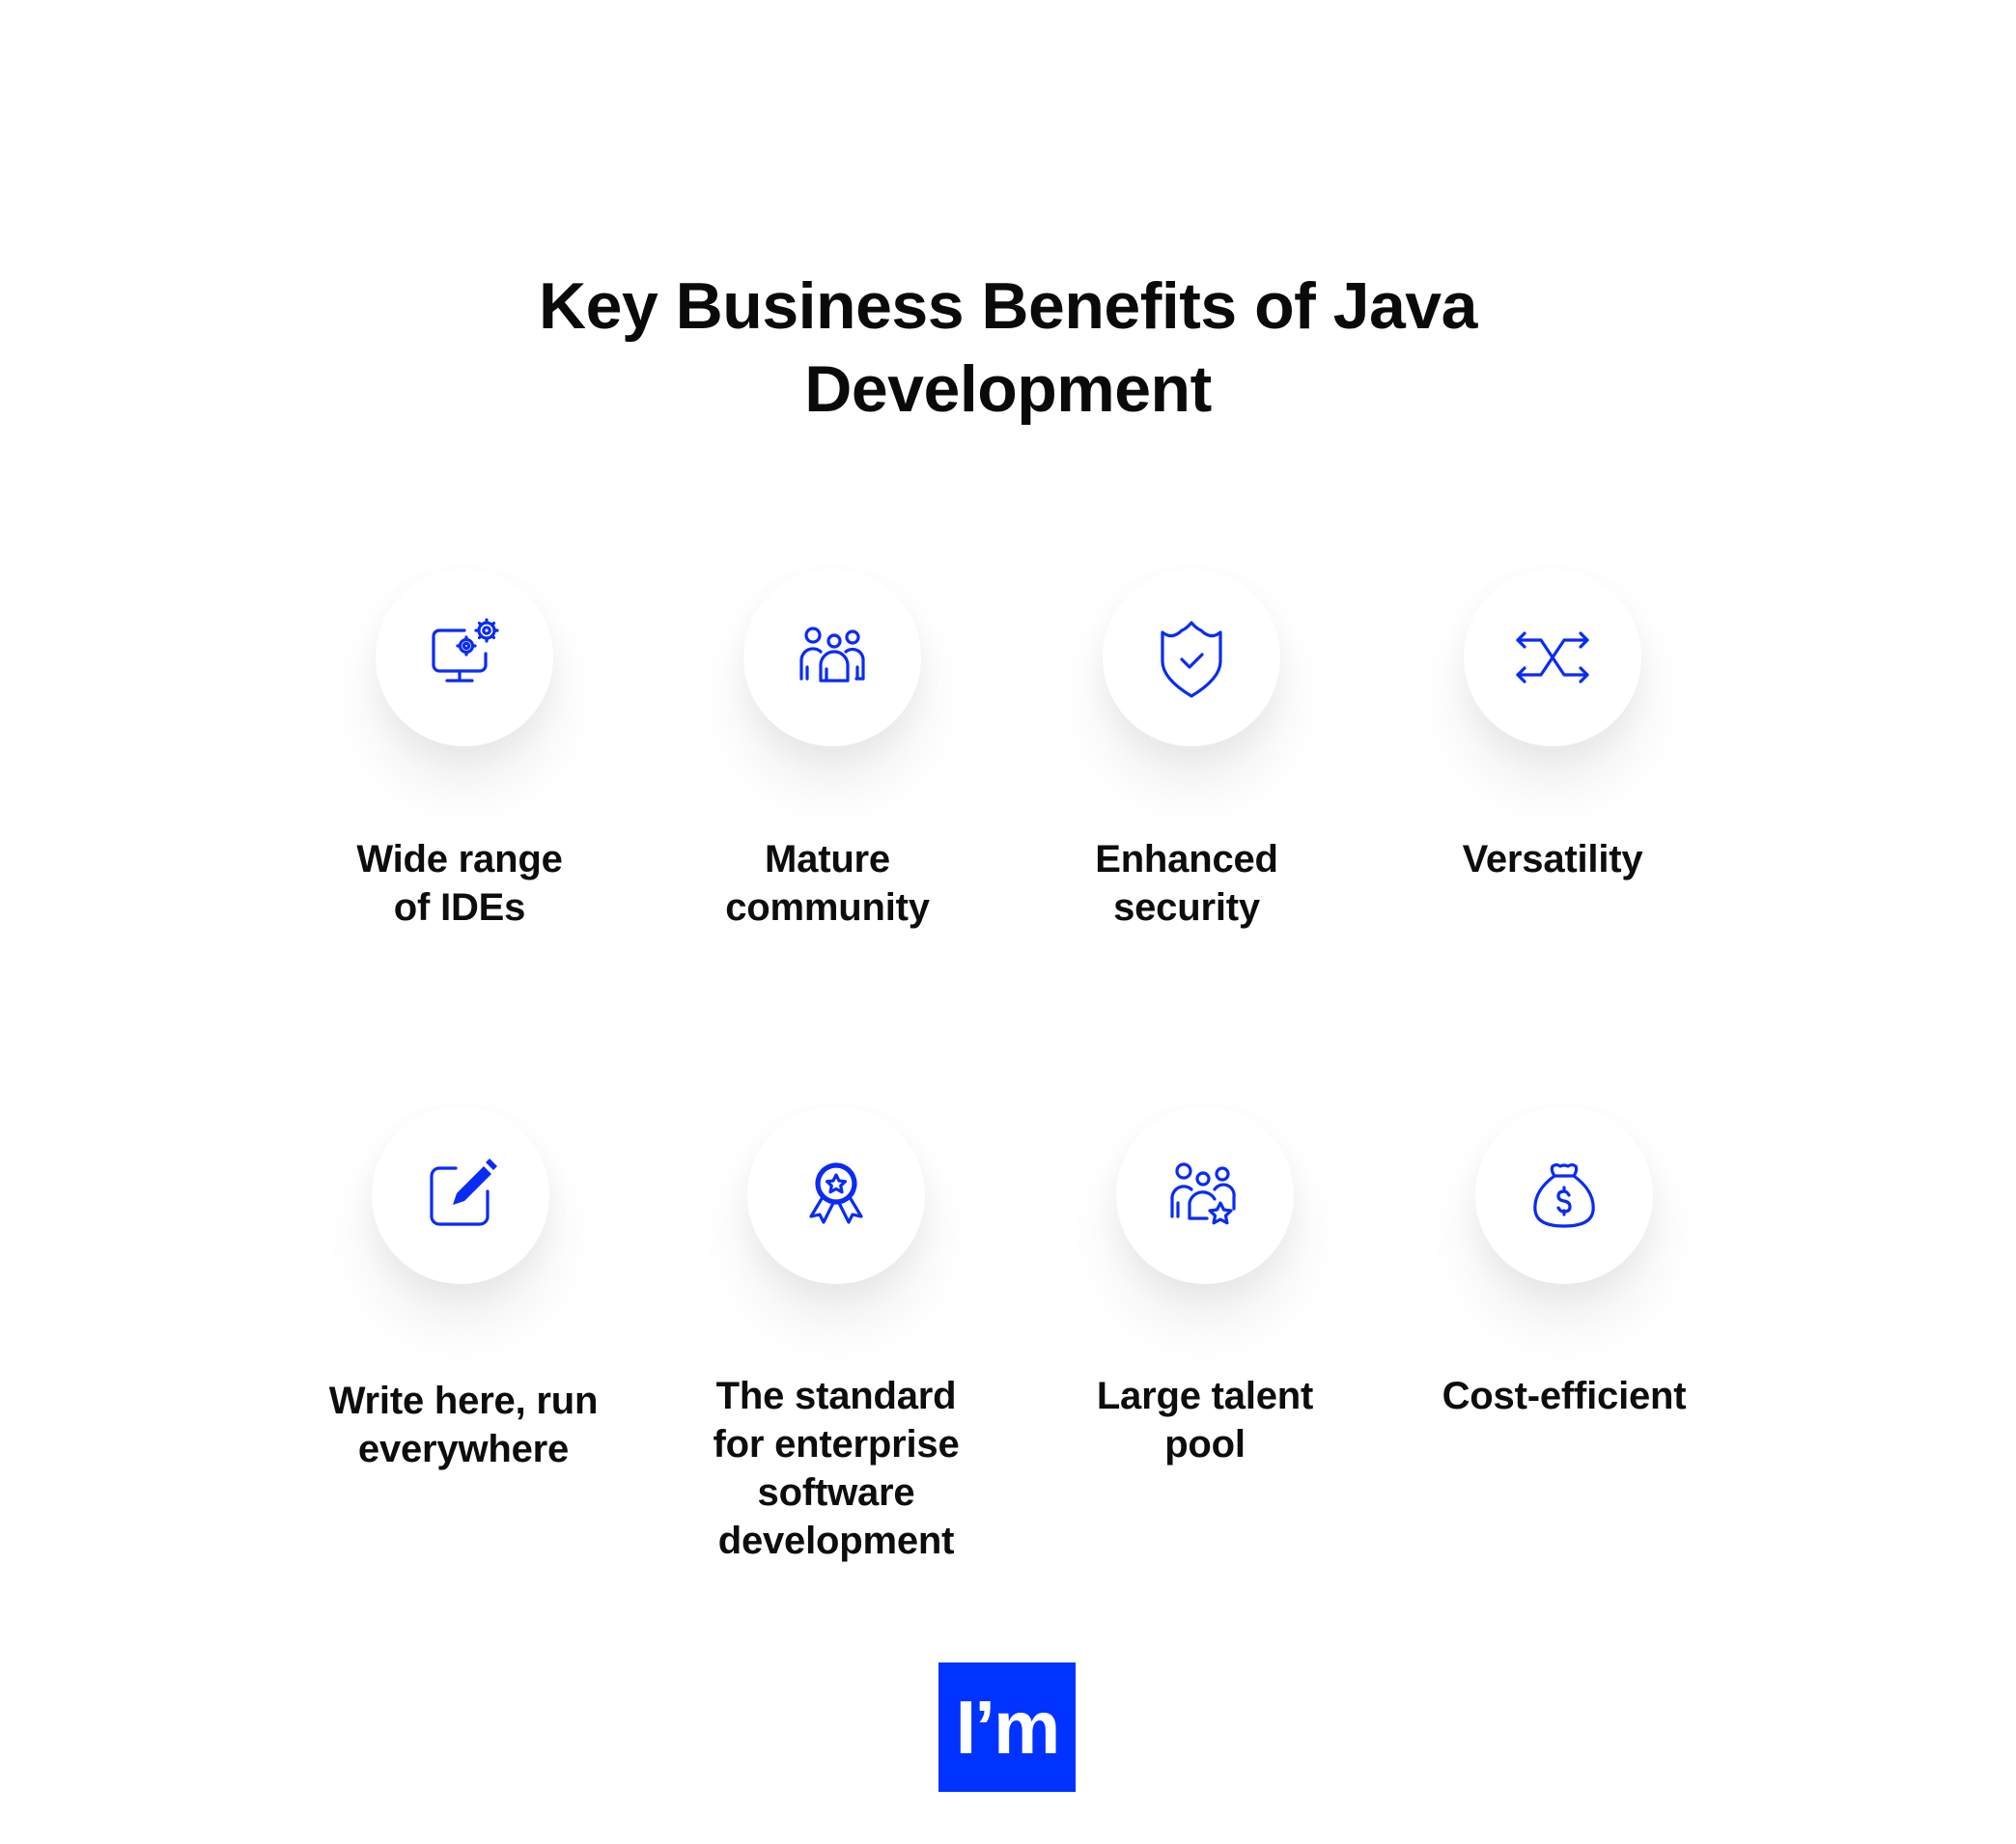  I want to click on benefit-icon-circle-versatility, so click(1553, 657).